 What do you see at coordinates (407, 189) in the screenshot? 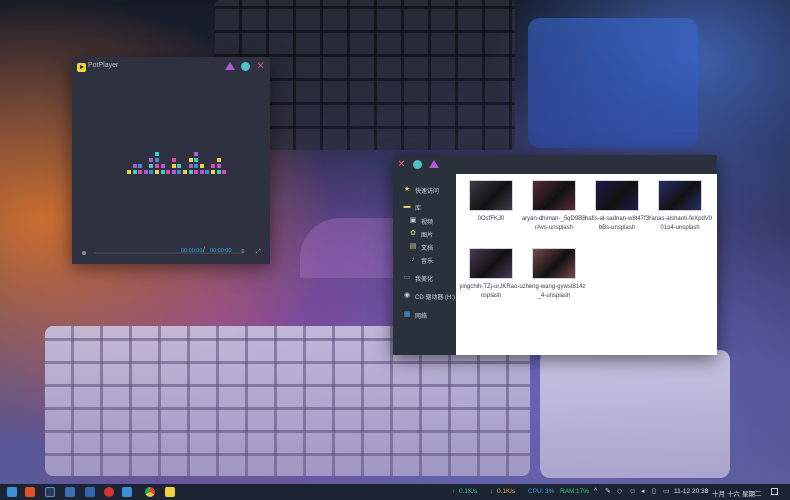
I see `star-icon: ★` at bounding box center [407, 189].